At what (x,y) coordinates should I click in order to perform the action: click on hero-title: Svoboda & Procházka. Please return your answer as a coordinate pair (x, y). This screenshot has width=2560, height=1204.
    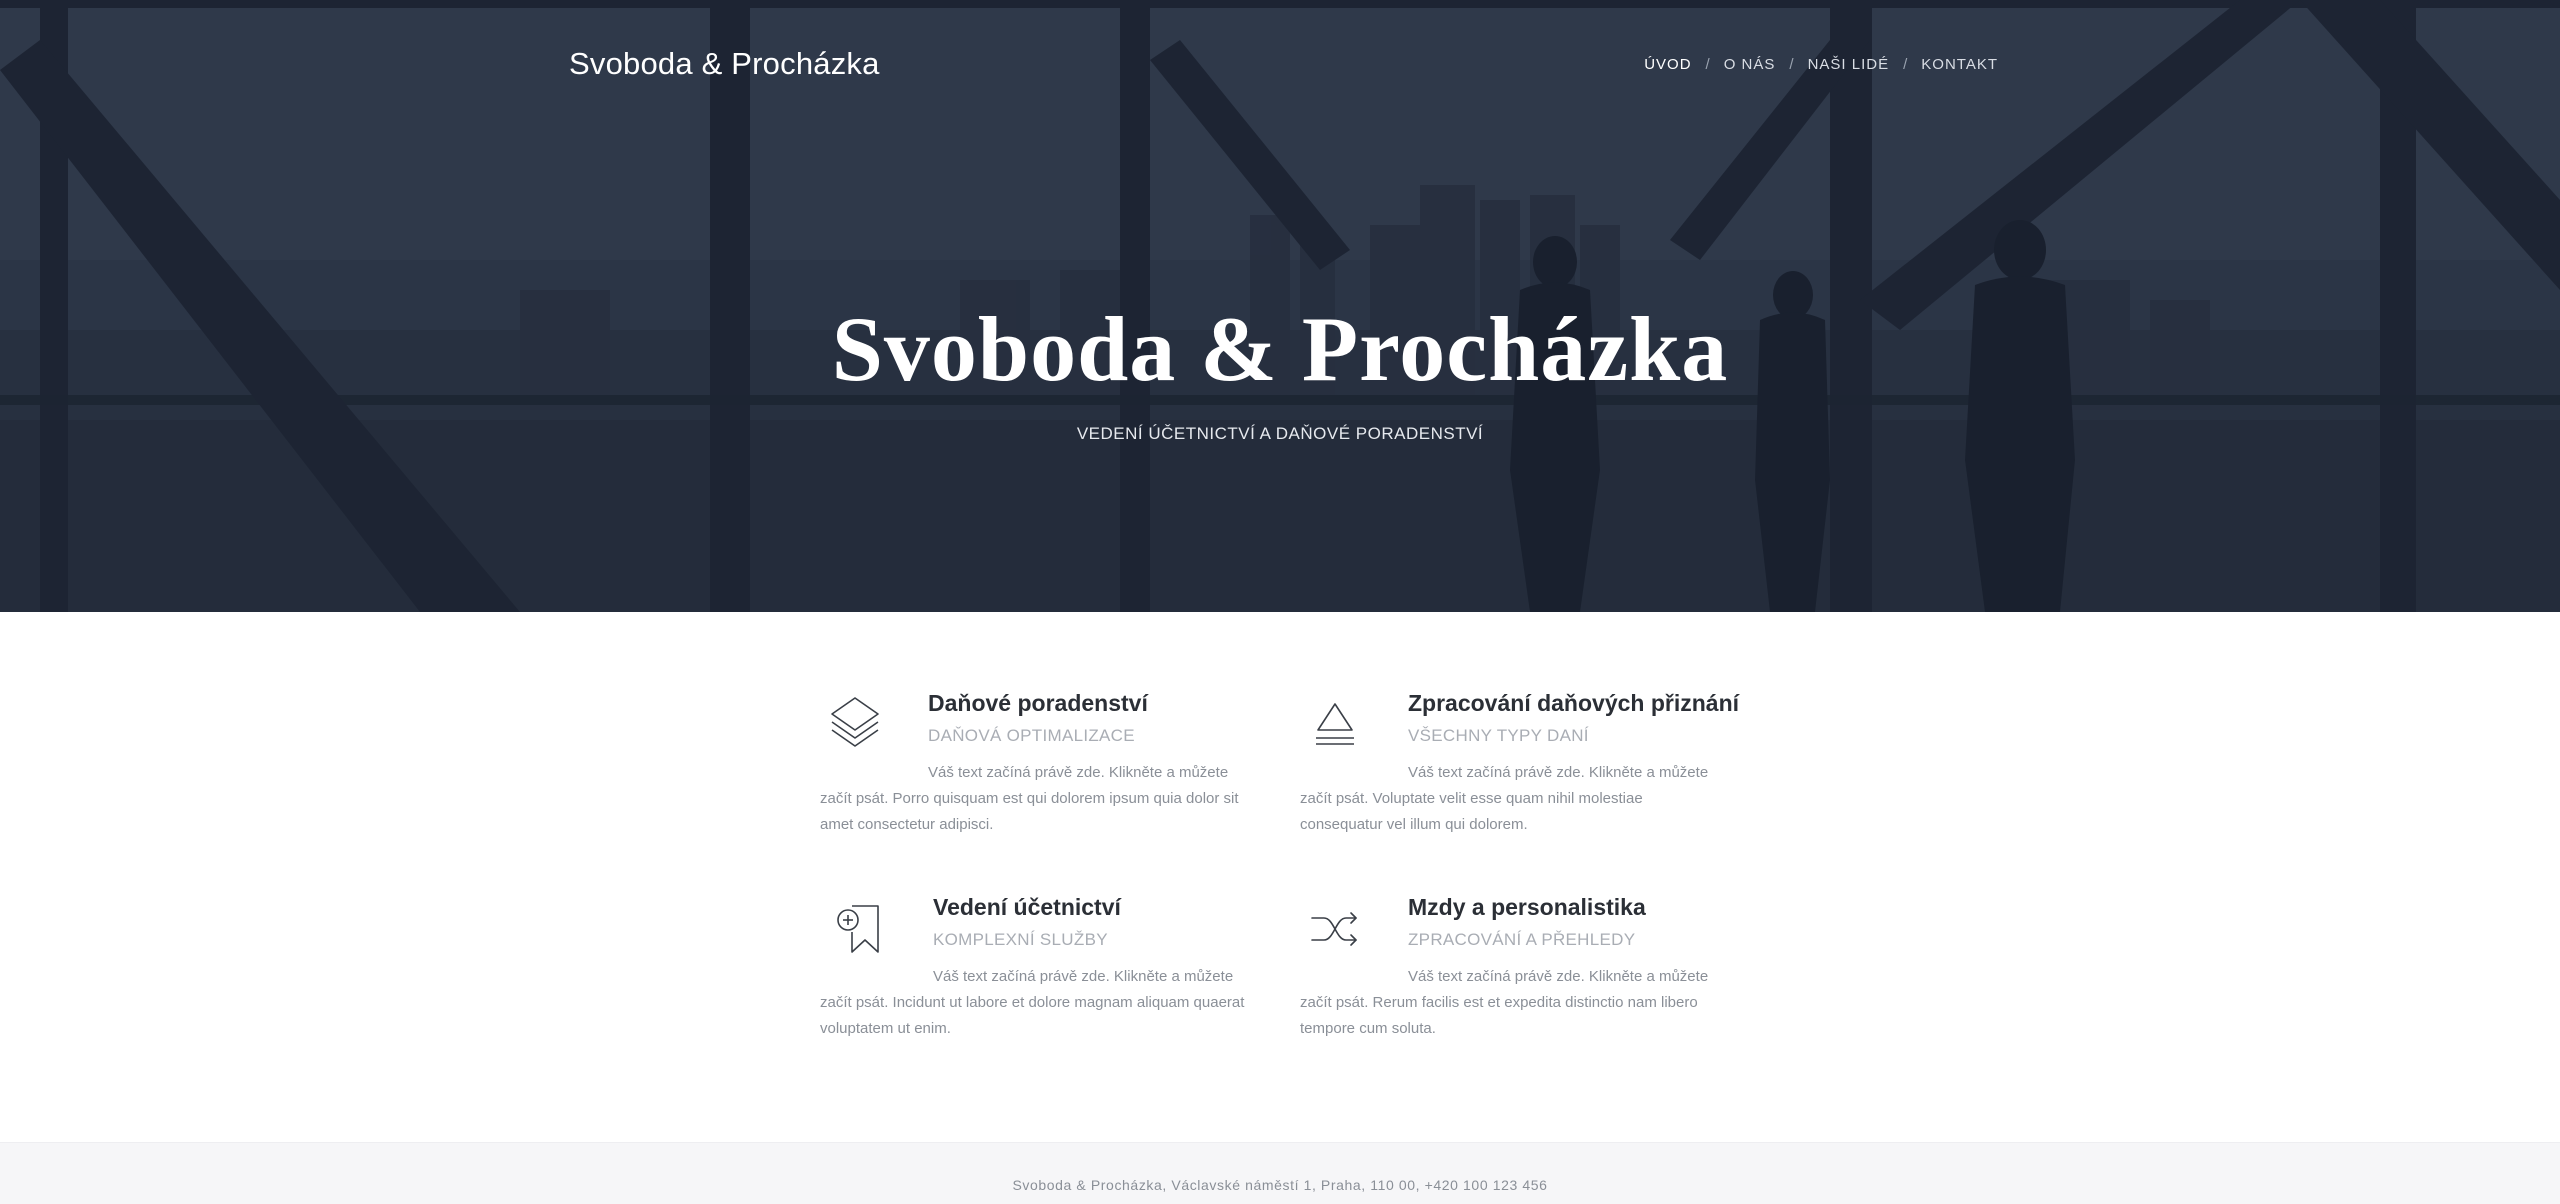
    Looking at the image, I should click on (1280, 349).